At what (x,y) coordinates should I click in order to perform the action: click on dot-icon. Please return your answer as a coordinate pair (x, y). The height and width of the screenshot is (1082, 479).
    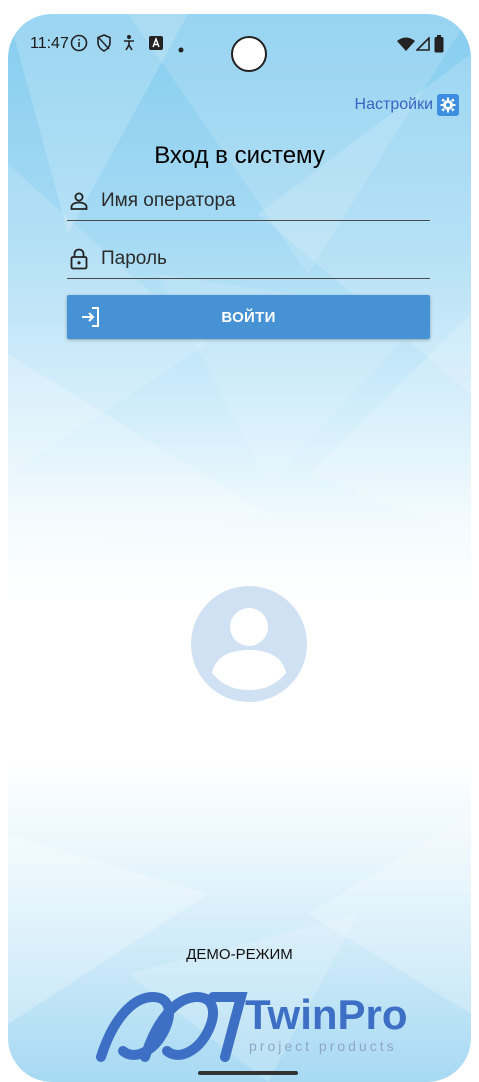
    Looking at the image, I should click on (181, 49).